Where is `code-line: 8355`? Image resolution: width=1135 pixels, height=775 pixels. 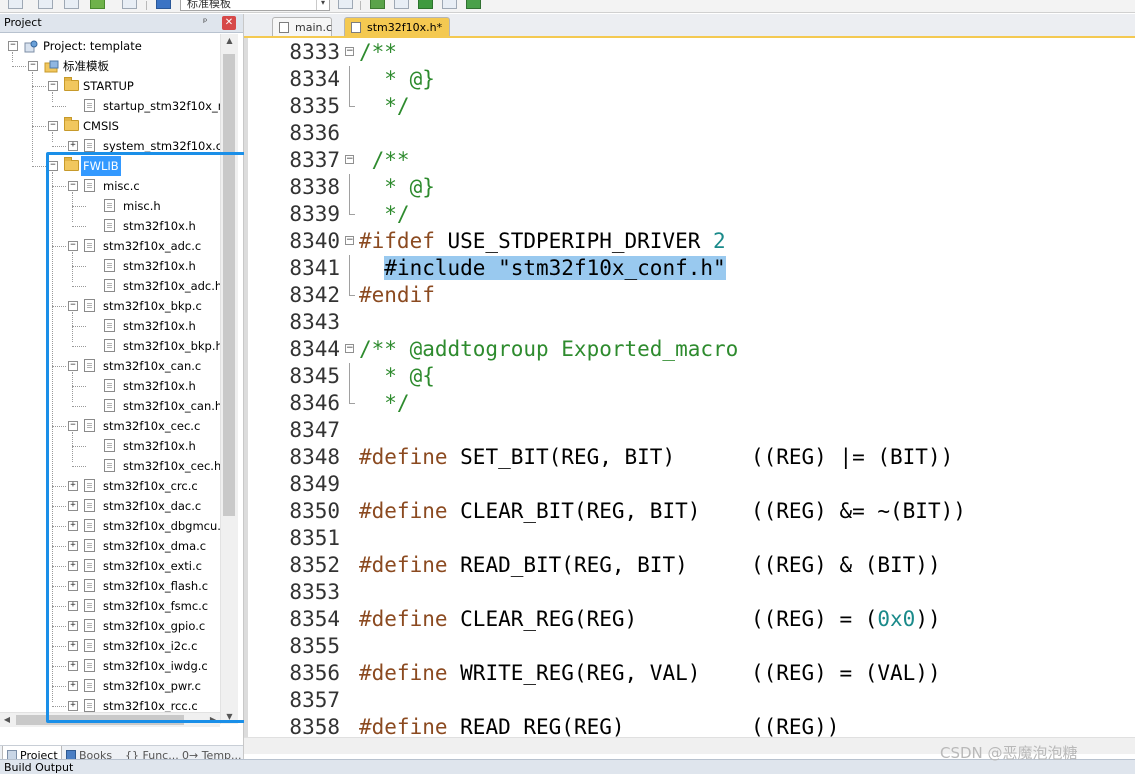
code-line: 8355 is located at coordinates (689, 646).